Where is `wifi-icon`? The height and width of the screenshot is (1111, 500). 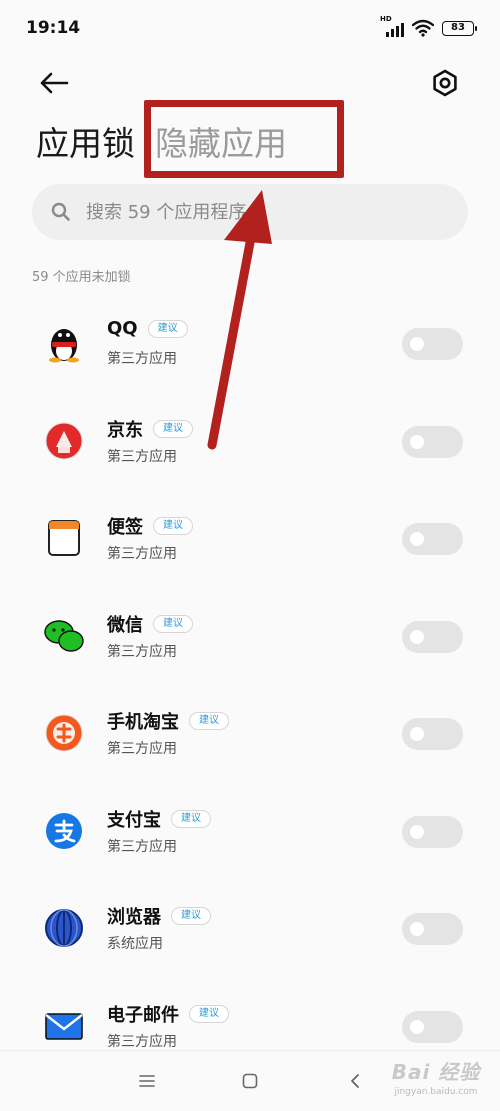 wifi-icon is located at coordinates (423, 28).